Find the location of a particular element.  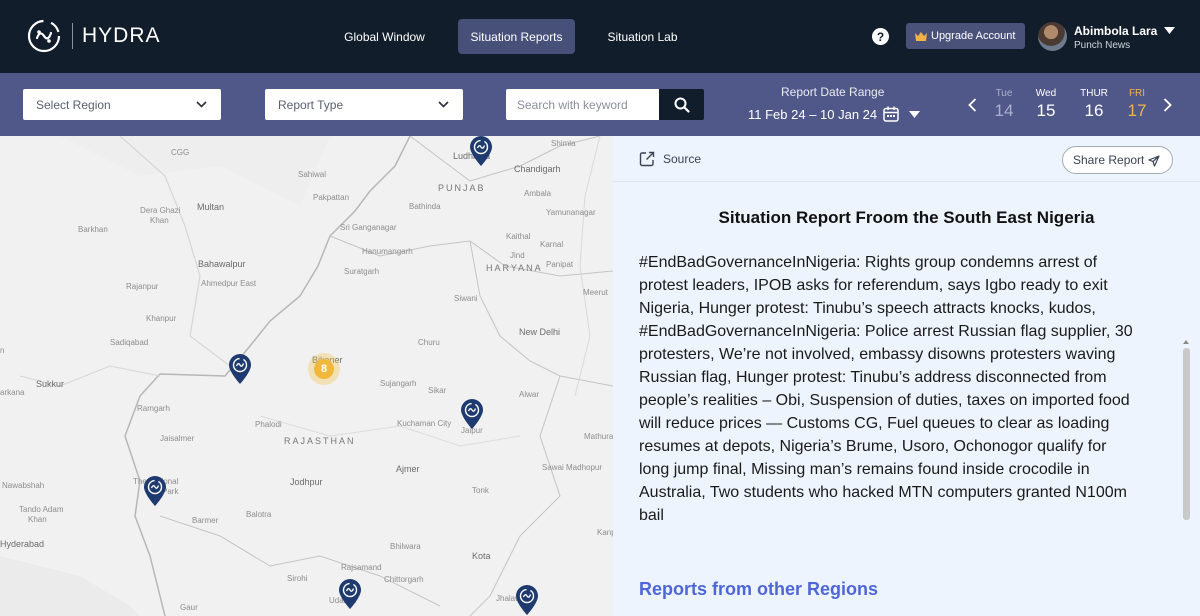

scrollbar-thumb is located at coordinates (1186, 434).